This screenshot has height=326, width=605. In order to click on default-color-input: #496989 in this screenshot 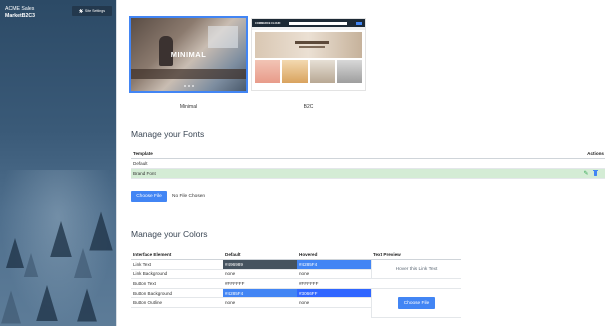, I will do `click(260, 264)`.